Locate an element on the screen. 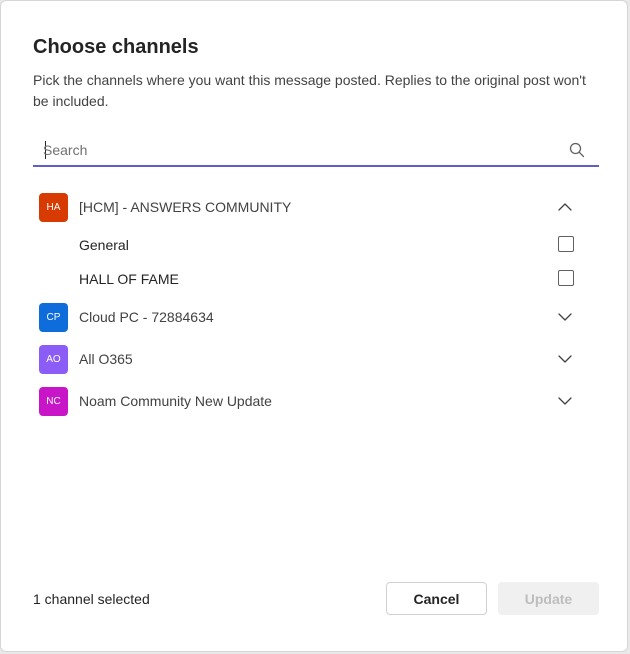 Image resolution: width=630 pixels, height=654 pixels. channel-row-hall-of-fame: HALL OF FAME is located at coordinates (316, 279).